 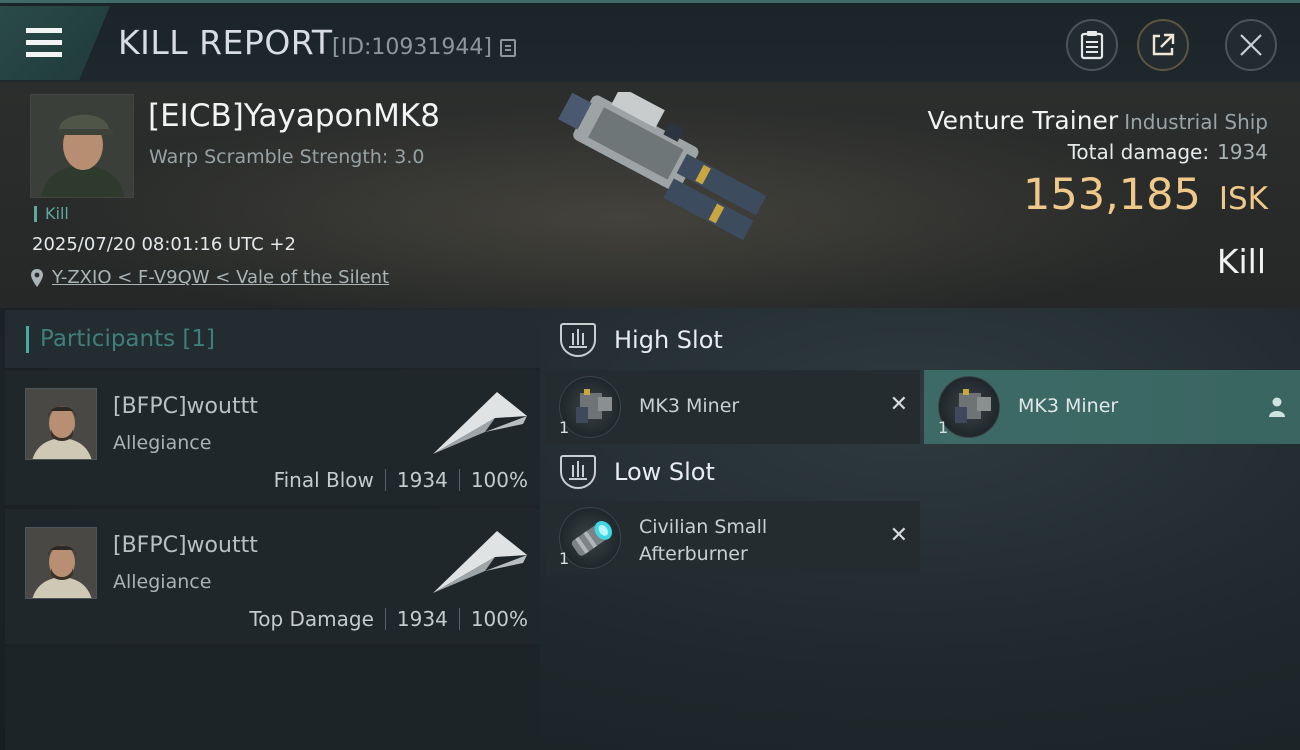 I want to click on participant-stats: Final Blow 1934 100%, so click(x=401, y=480).